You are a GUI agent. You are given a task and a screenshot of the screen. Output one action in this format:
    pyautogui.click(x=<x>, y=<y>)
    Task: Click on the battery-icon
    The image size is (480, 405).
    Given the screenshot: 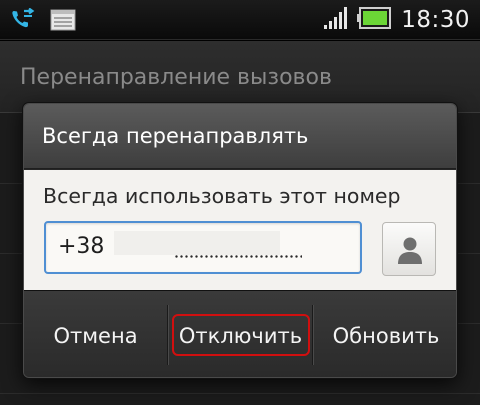 What is the action you would take?
    pyautogui.click(x=374, y=20)
    